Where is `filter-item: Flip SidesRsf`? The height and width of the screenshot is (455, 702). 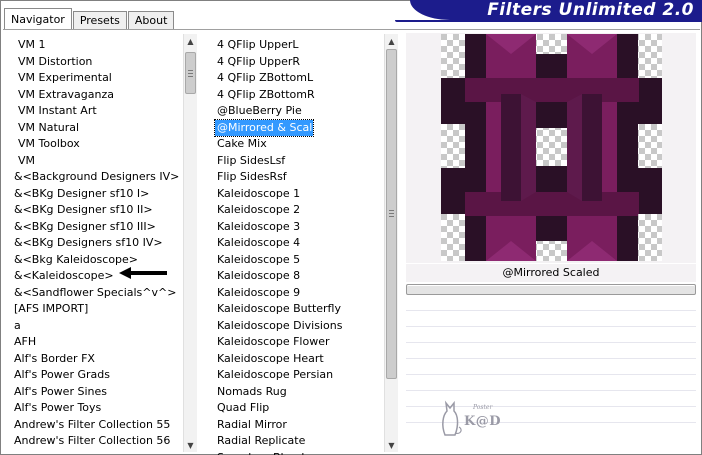 filter-item: Flip SidesRsf is located at coordinates (265, 177).